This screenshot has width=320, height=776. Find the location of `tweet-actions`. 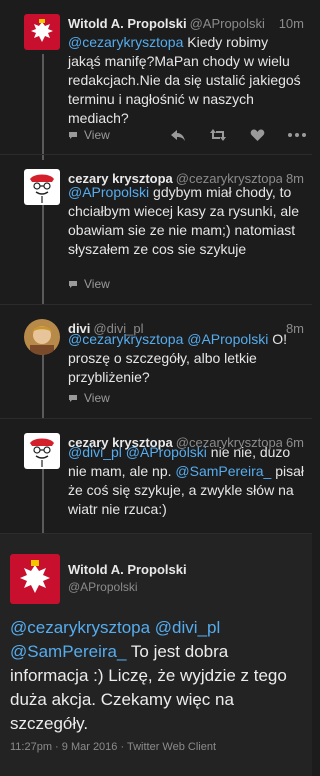

tweet-actions is located at coordinates (238, 135).